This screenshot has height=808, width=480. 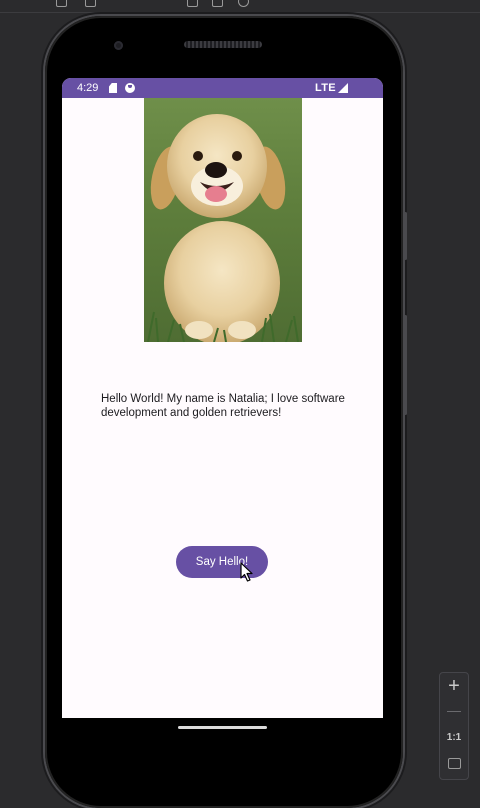 What do you see at coordinates (113, 88) in the screenshot?
I see `sd-card-icon` at bounding box center [113, 88].